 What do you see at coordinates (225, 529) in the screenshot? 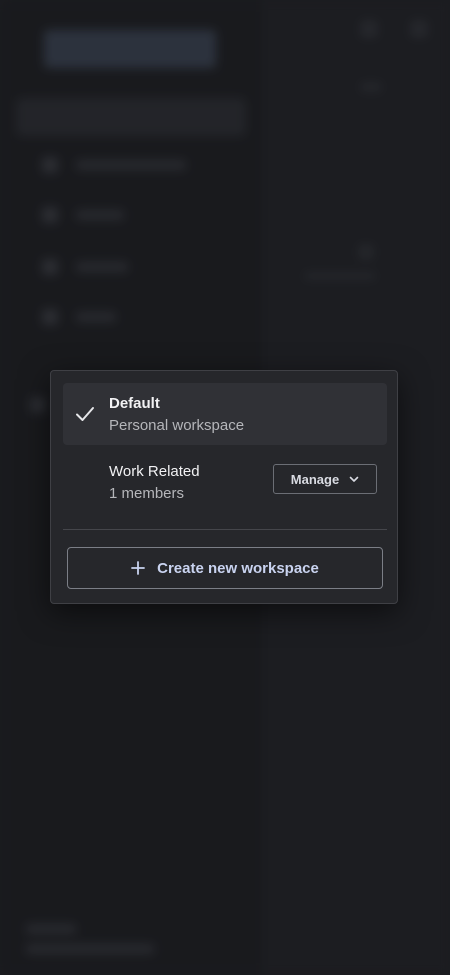
I see `divider` at bounding box center [225, 529].